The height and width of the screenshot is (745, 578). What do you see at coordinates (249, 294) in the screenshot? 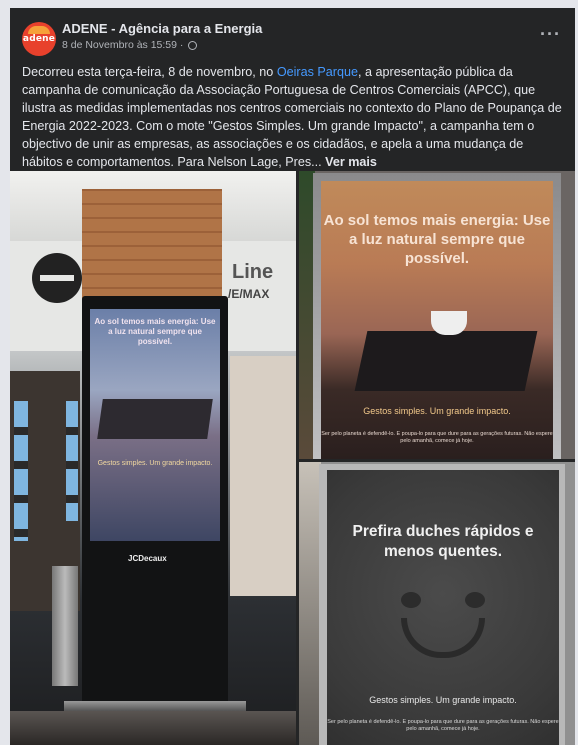
I see `store-sign-line2: /E/MAX` at bounding box center [249, 294].